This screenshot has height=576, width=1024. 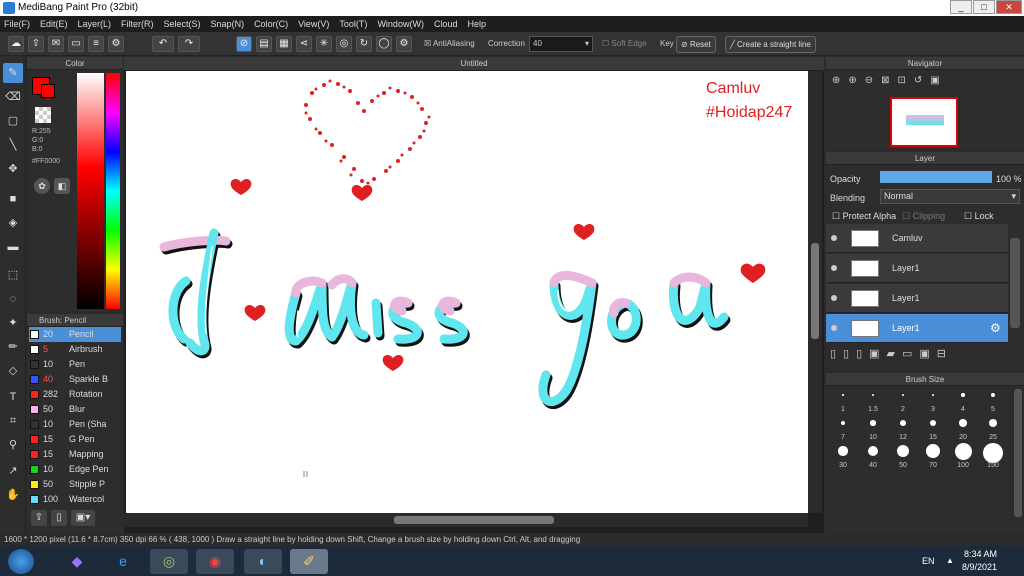 What do you see at coordinates (13, 145) in the screenshot?
I see `line-tool-icon: ╲` at bounding box center [13, 145].